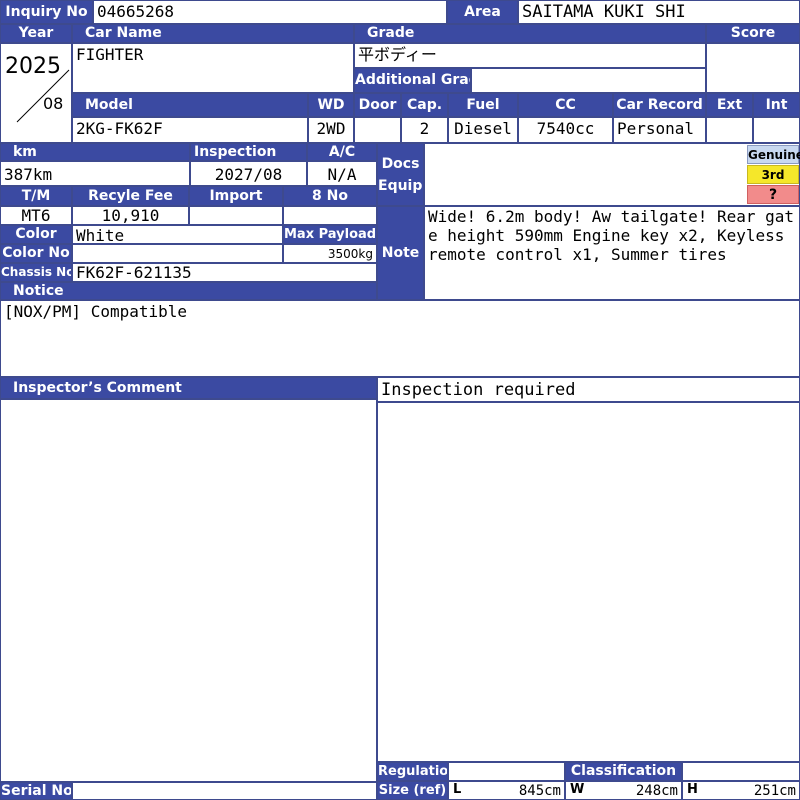 Image resolution: width=800 pixels, height=800 pixels. I want to click on fuel-label: Fuel, so click(483, 105).